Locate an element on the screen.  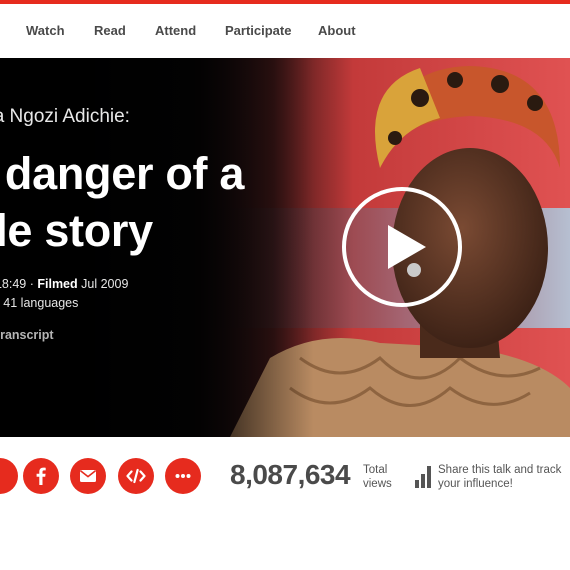
facebook-share-button is located at coordinates (41, 476).